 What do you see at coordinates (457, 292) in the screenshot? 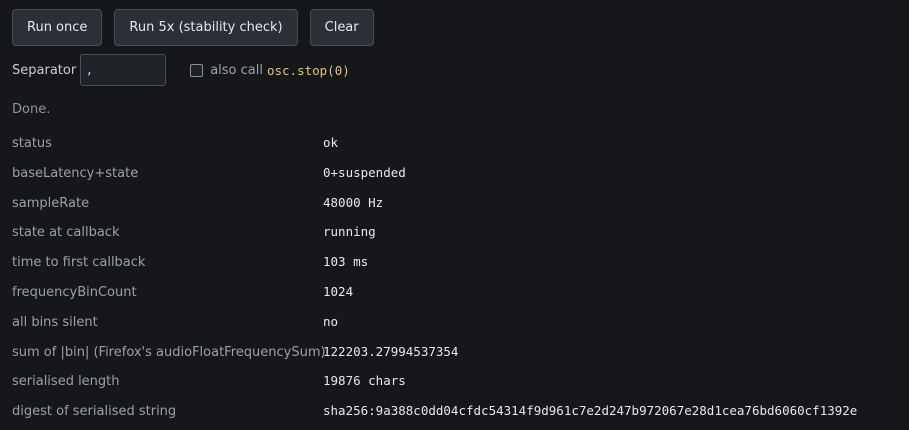
I see `result-row: frequencyBinCount 1024` at bounding box center [457, 292].